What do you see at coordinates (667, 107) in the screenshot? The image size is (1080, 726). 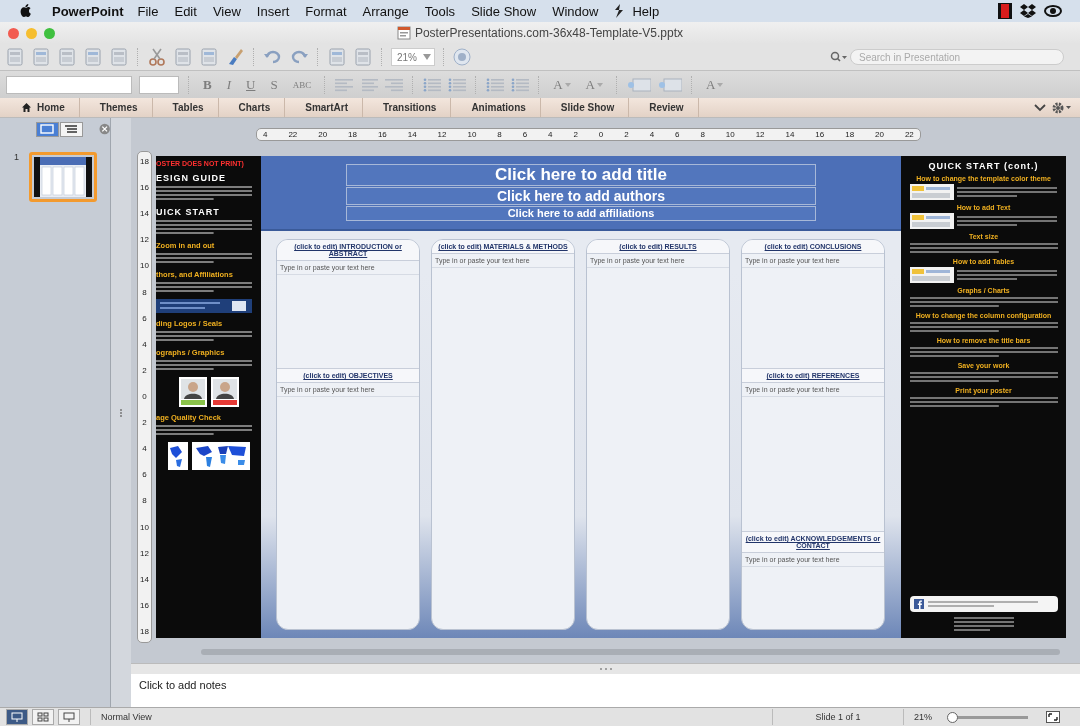 I see `ribbon-tab: Review` at bounding box center [667, 107].